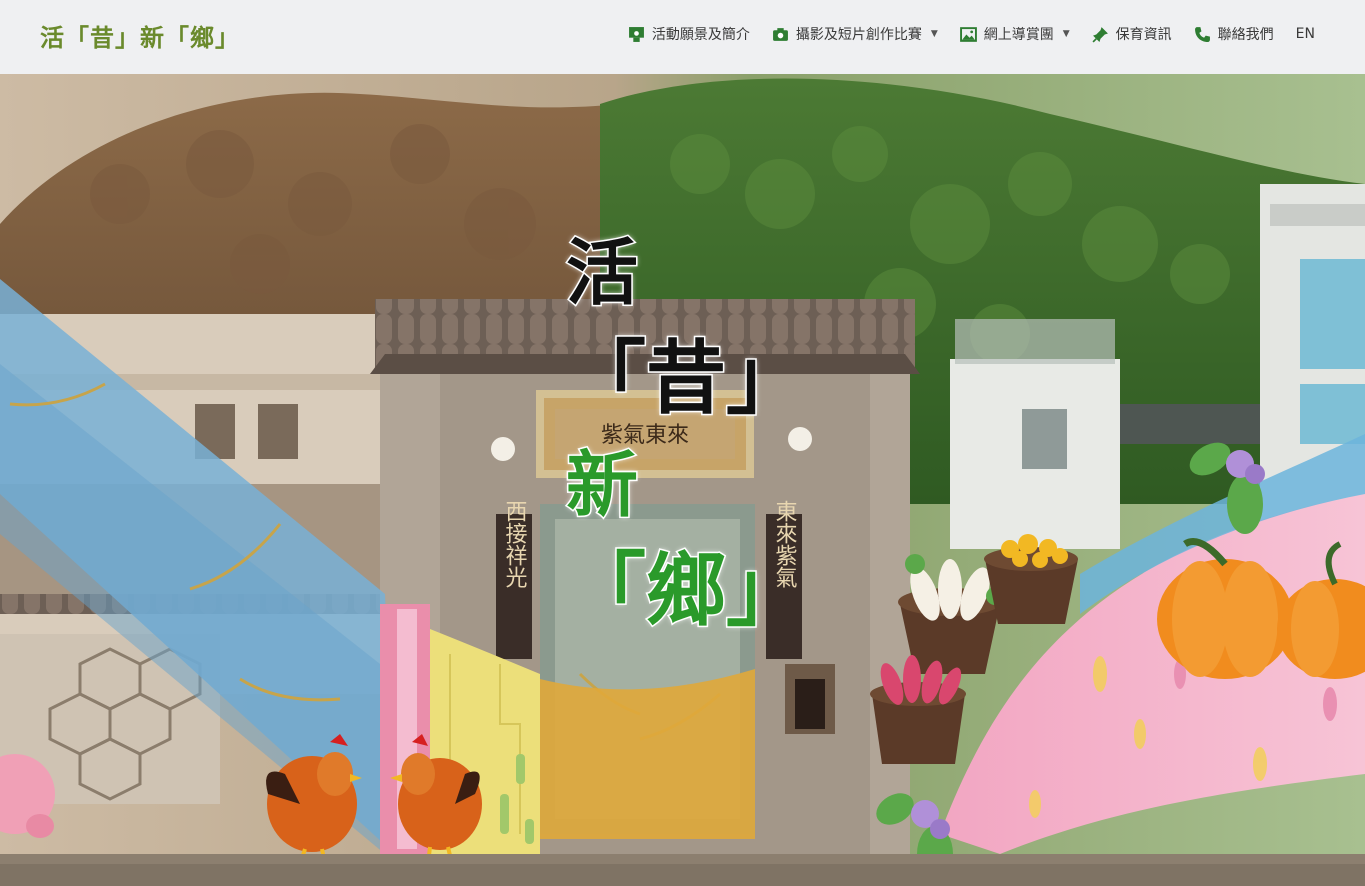  What do you see at coordinates (686, 591) in the screenshot?
I see `hero-title-line-4: 「鄉」` at bounding box center [686, 591].